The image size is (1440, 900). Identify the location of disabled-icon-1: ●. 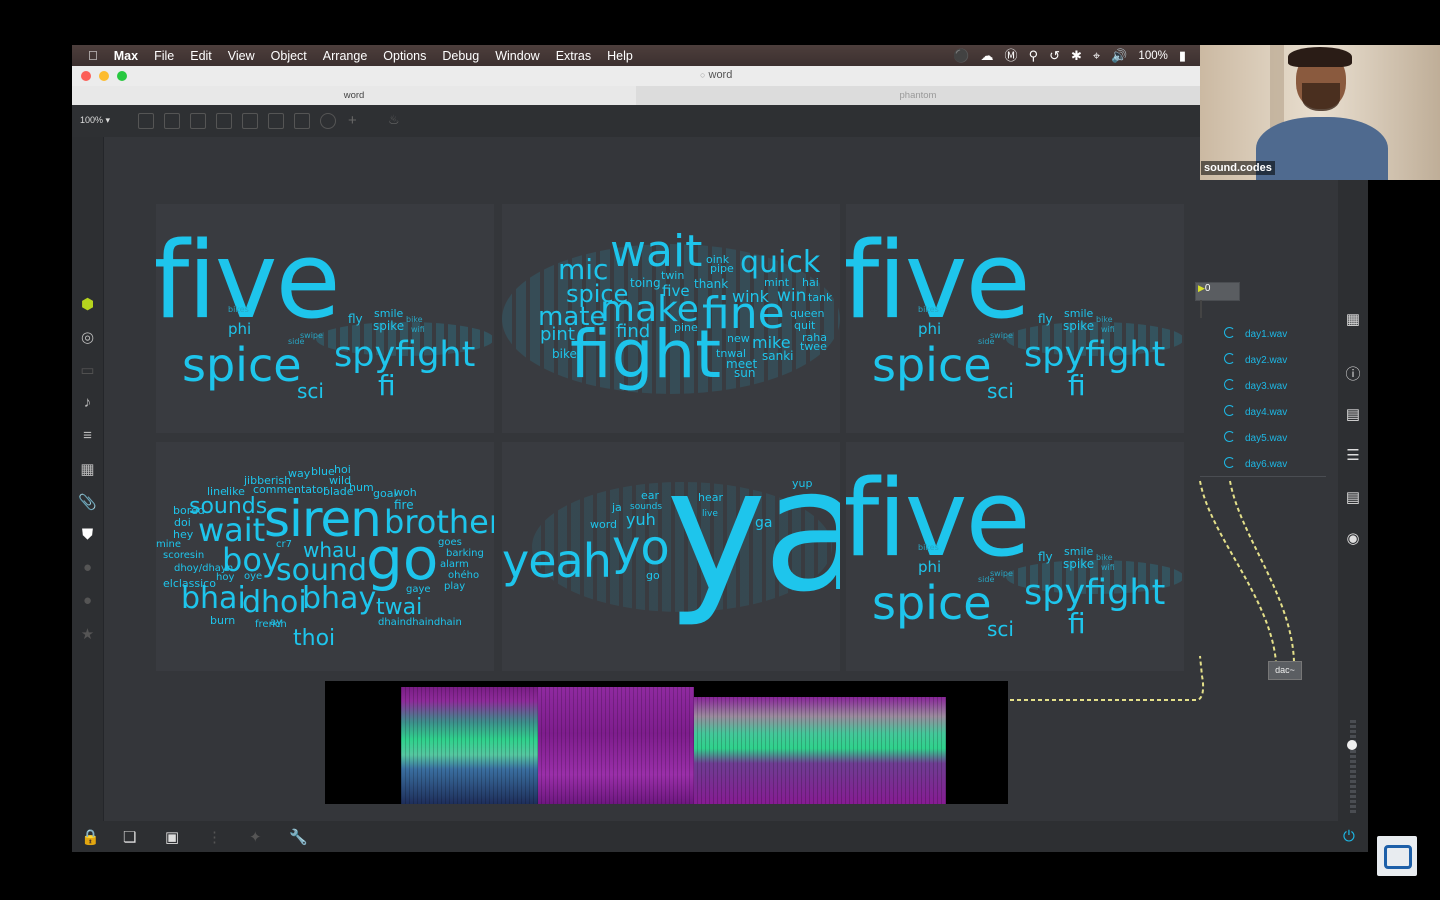
(87, 567).